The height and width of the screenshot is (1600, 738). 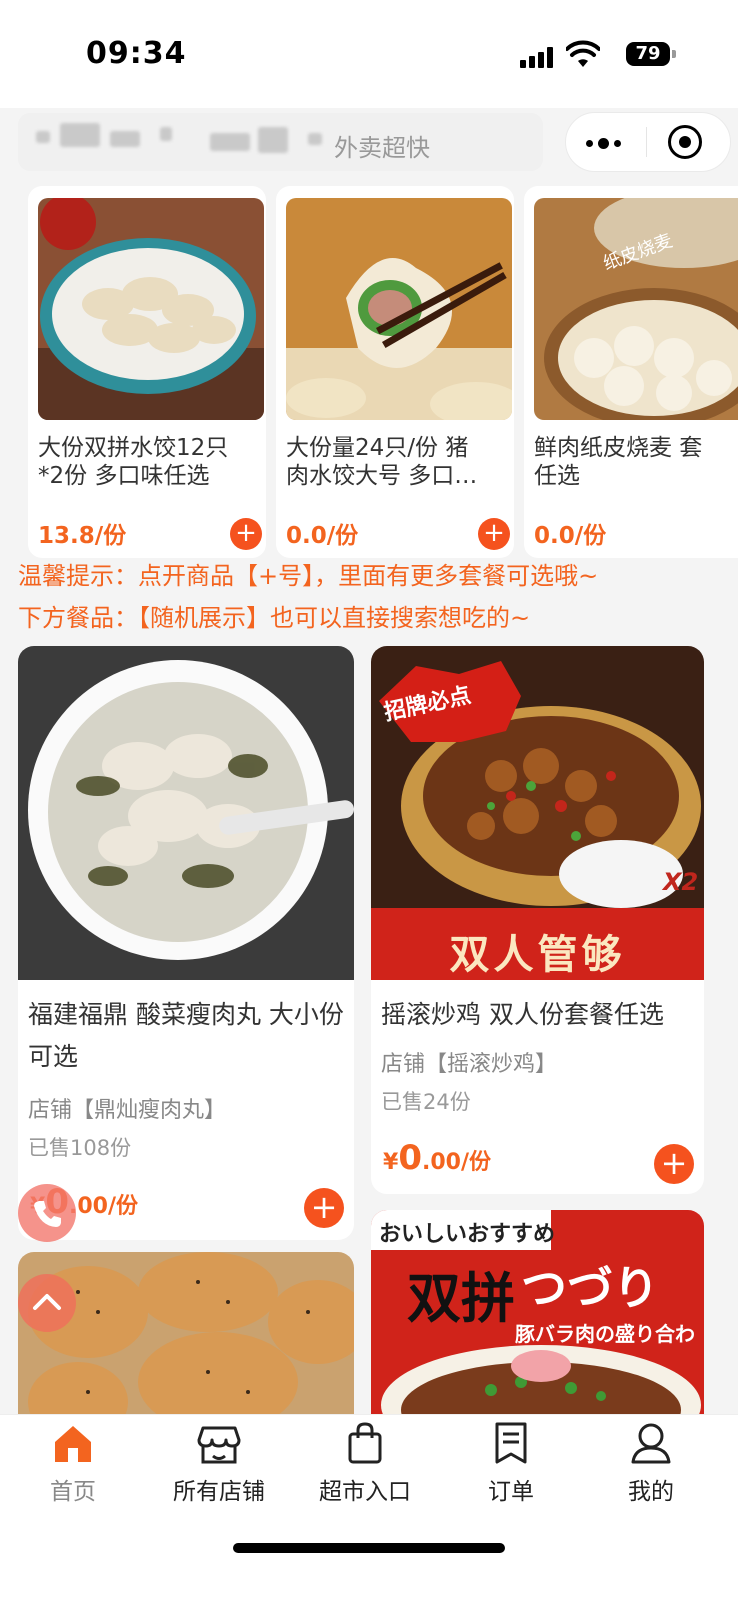 I want to click on product-price: 13.8/份, so click(x=82, y=536).